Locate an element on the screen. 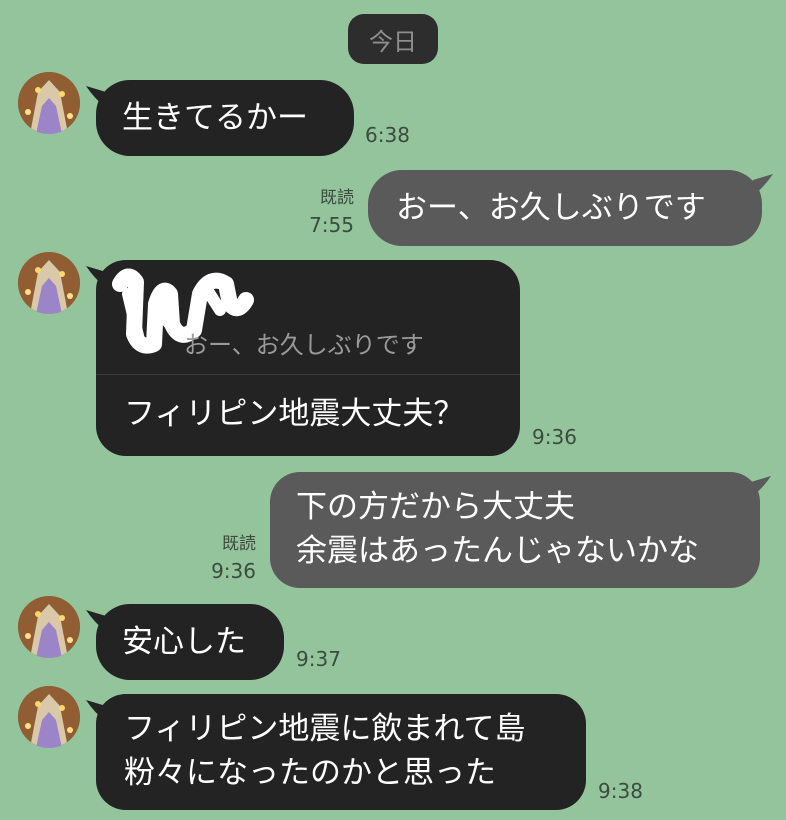 The height and width of the screenshot is (820, 786). message-text: 安心した is located at coordinates (184, 642).